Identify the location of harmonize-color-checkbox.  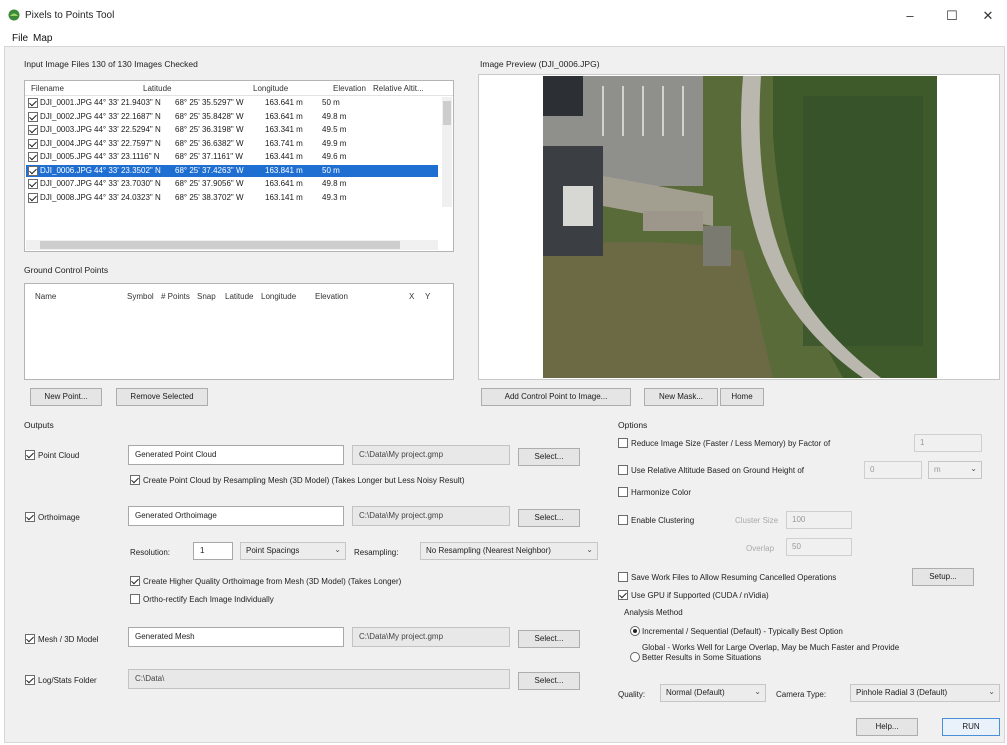
(623, 492).